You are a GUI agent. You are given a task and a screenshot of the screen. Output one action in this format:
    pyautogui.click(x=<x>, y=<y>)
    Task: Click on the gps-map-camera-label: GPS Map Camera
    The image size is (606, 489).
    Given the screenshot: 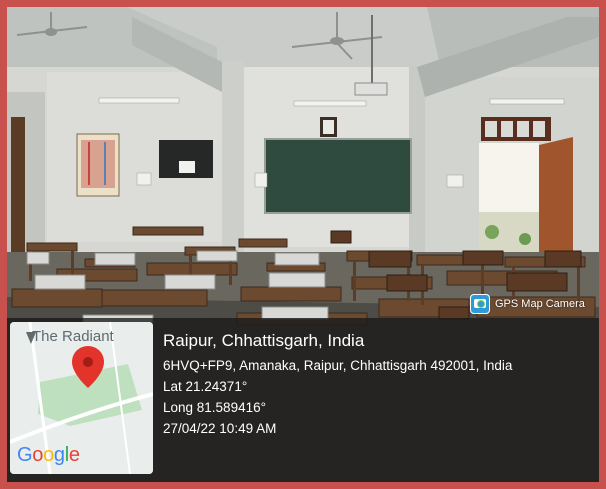 What is the action you would take?
    pyautogui.click(x=540, y=304)
    